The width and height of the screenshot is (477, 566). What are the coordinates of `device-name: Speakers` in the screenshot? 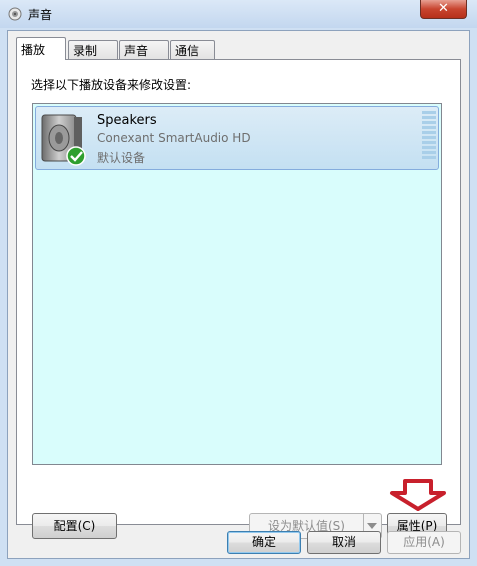 It's located at (127, 120).